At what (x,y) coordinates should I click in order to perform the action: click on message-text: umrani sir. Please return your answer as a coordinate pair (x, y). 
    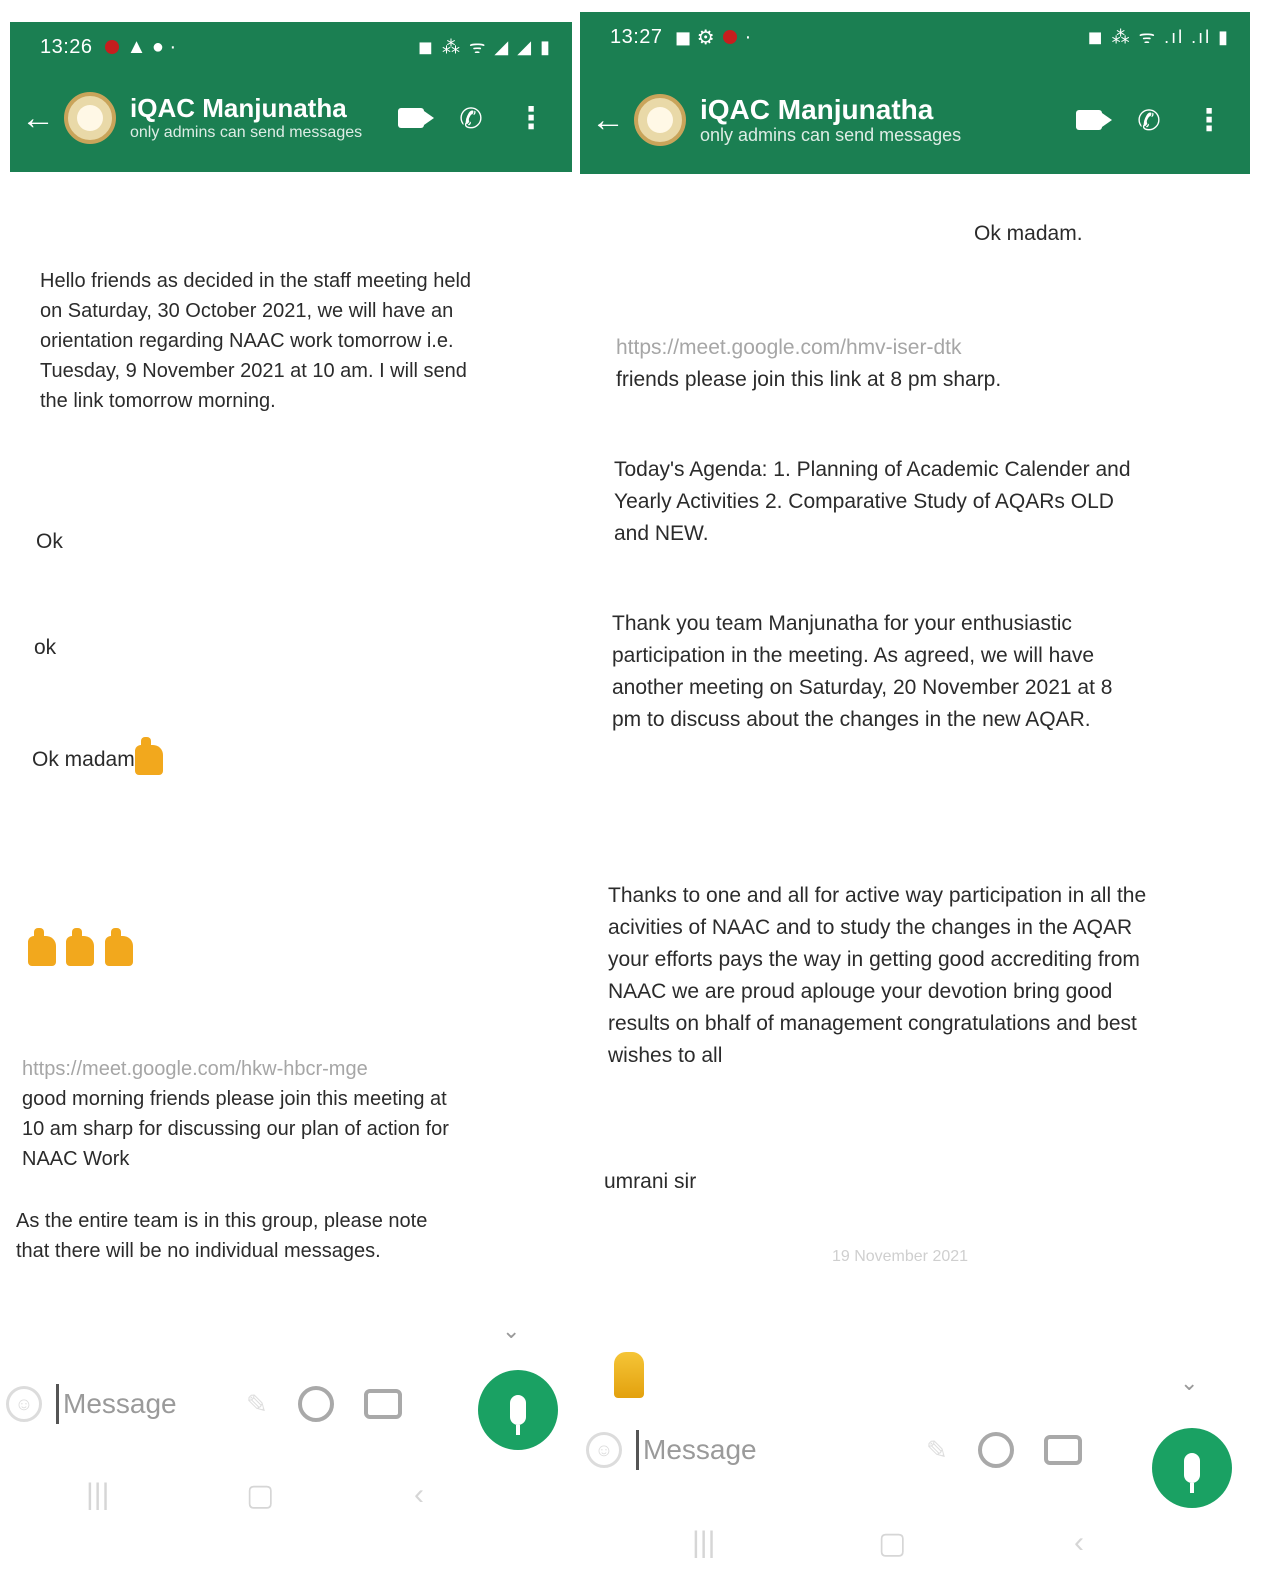
    Looking at the image, I should click on (650, 1181).